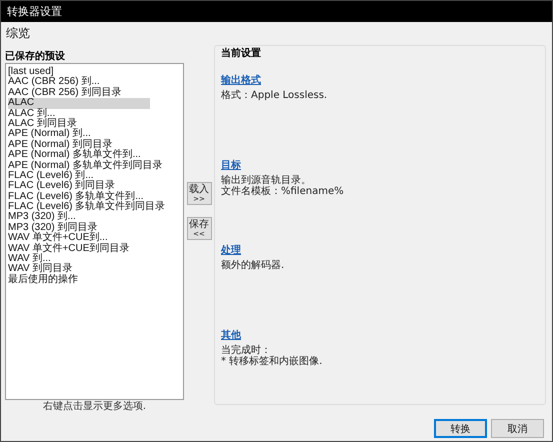 The height and width of the screenshot is (442, 553). I want to click on setting-text: 格式：Apple Lossless., so click(274, 95).